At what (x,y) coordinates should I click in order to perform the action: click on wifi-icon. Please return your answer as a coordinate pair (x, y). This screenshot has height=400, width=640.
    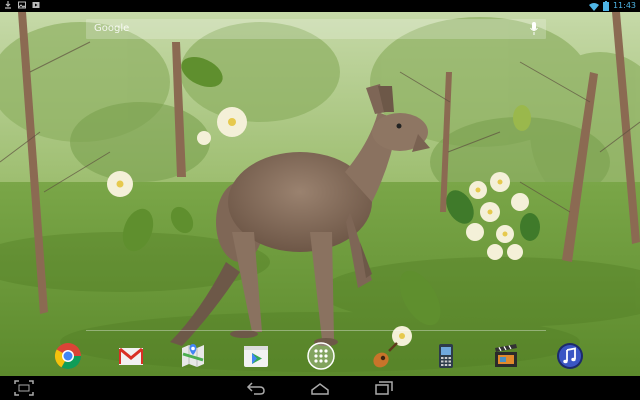
    Looking at the image, I should click on (593, 6).